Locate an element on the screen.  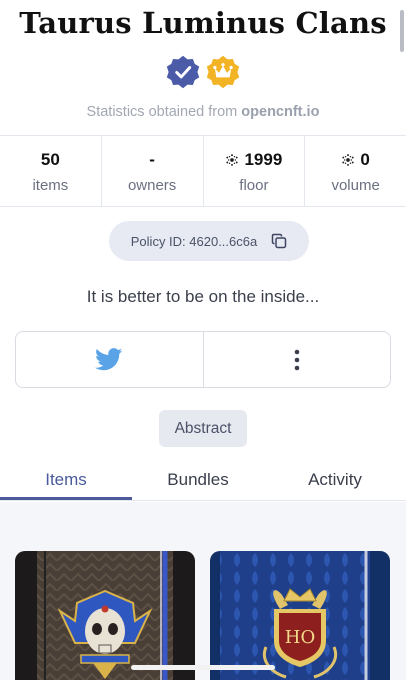
stat-label: items is located at coordinates (50, 185).